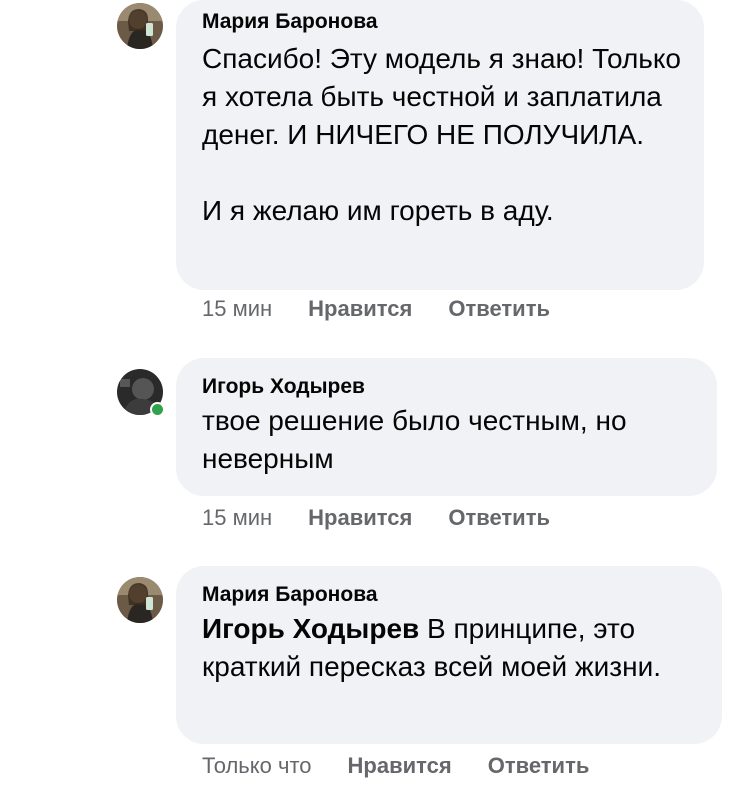  What do you see at coordinates (448, 387) in the screenshot?
I see `comment-author: Игорь Ходырев` at bounding box center [448, 387].